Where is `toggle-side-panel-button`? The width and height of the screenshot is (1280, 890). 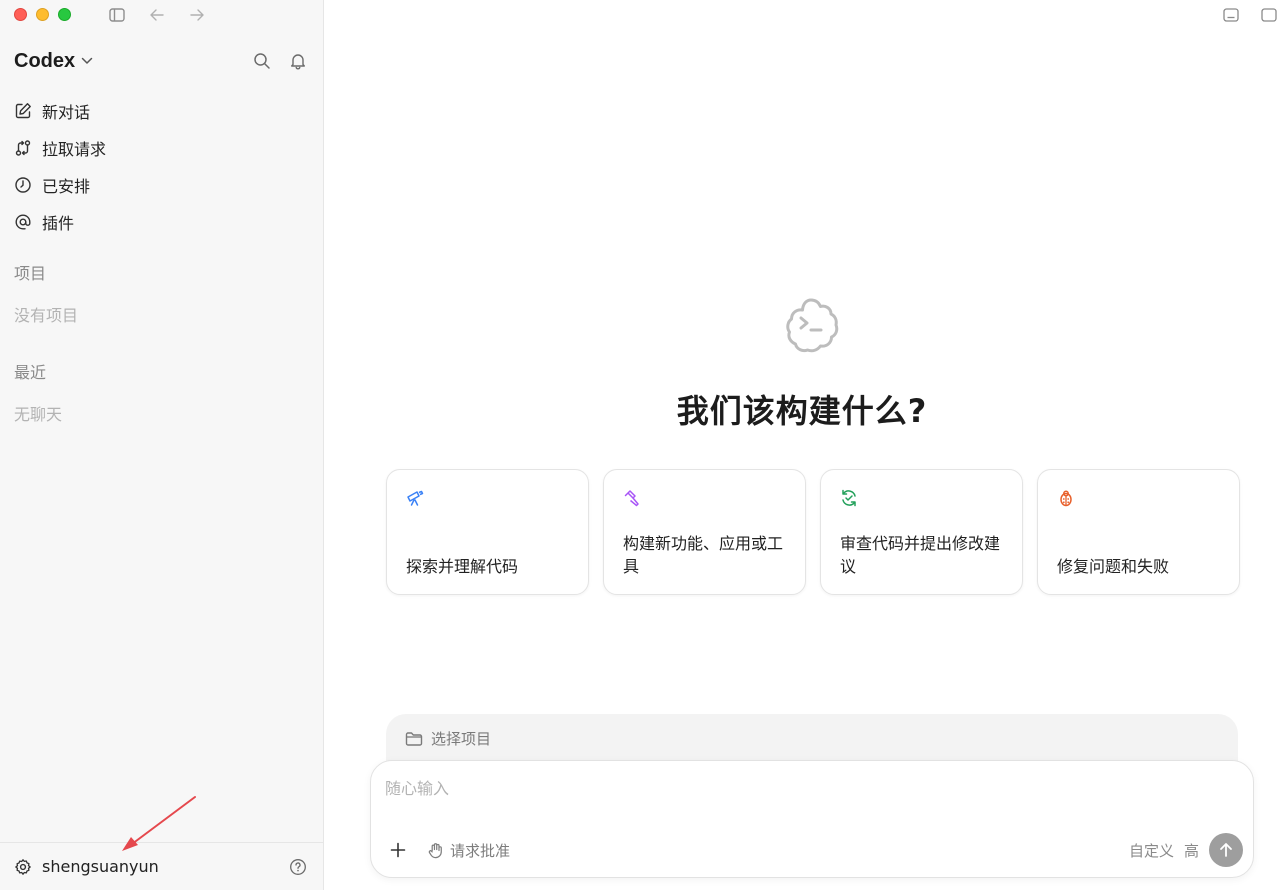
toggle-side-panel-button is located at coordinates (1269, 15).